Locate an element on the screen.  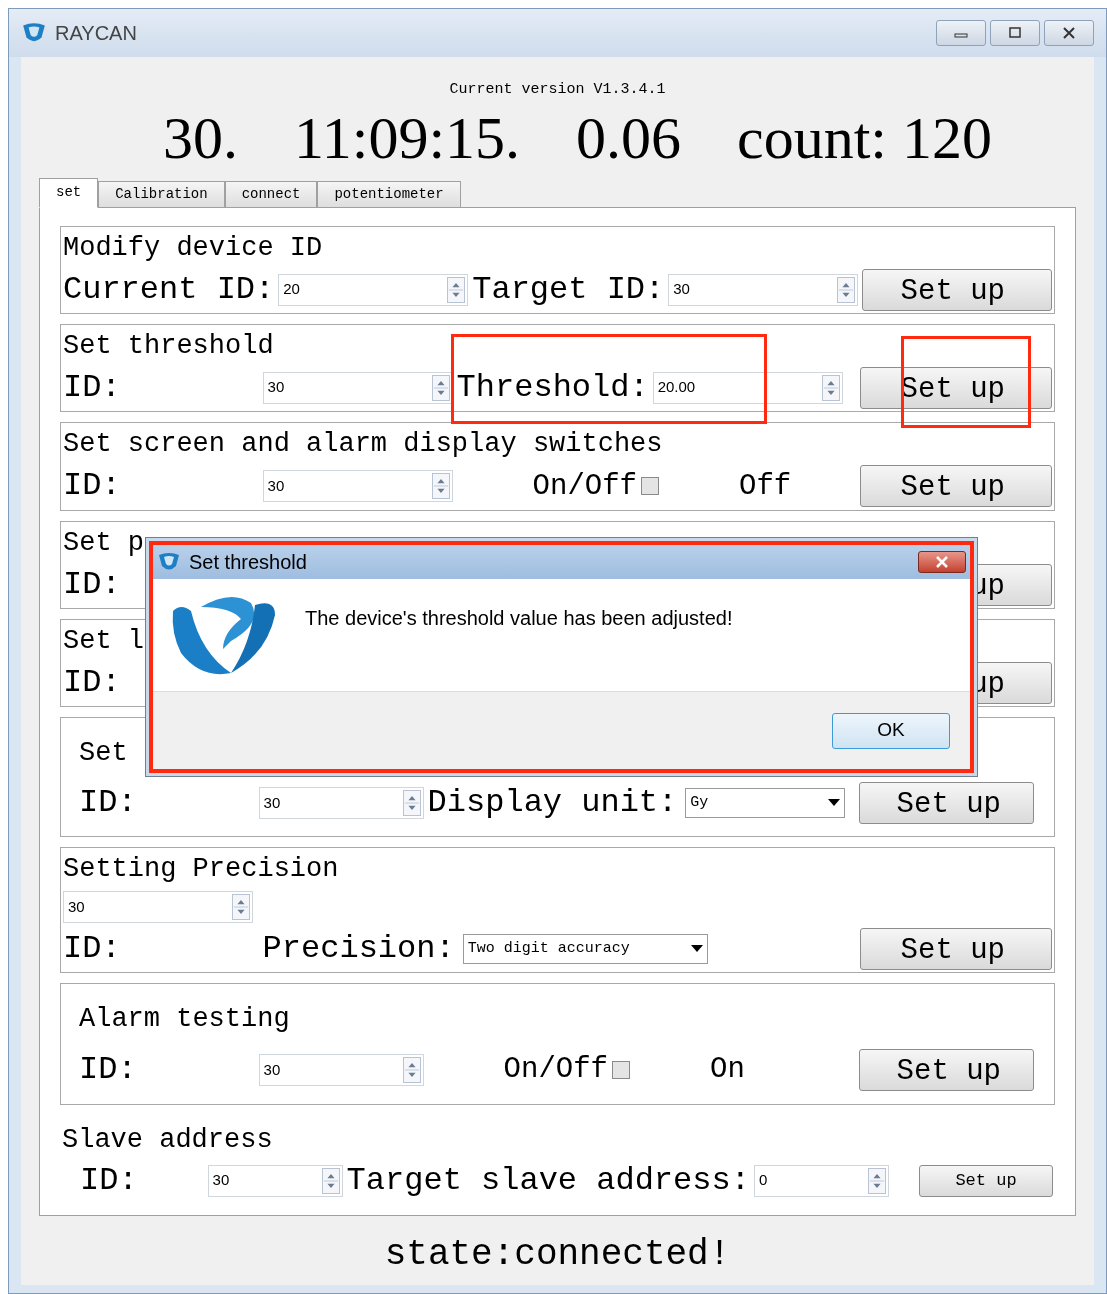
version-text: Current version V1.3.4.1 is located at coordinates (557, 90).